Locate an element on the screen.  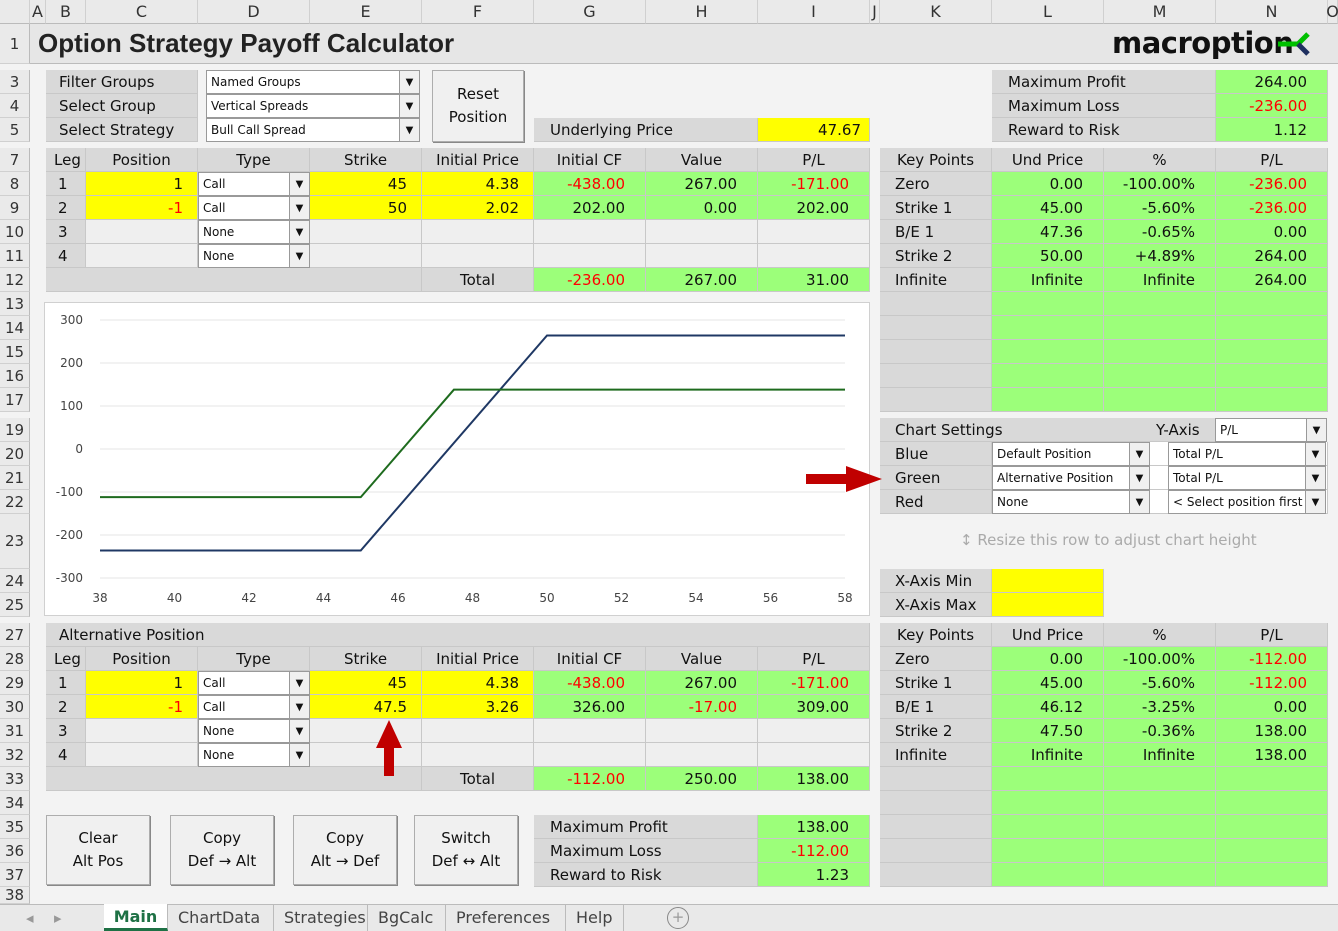
row-header-24: 24 is located at coordinates (15, 581).